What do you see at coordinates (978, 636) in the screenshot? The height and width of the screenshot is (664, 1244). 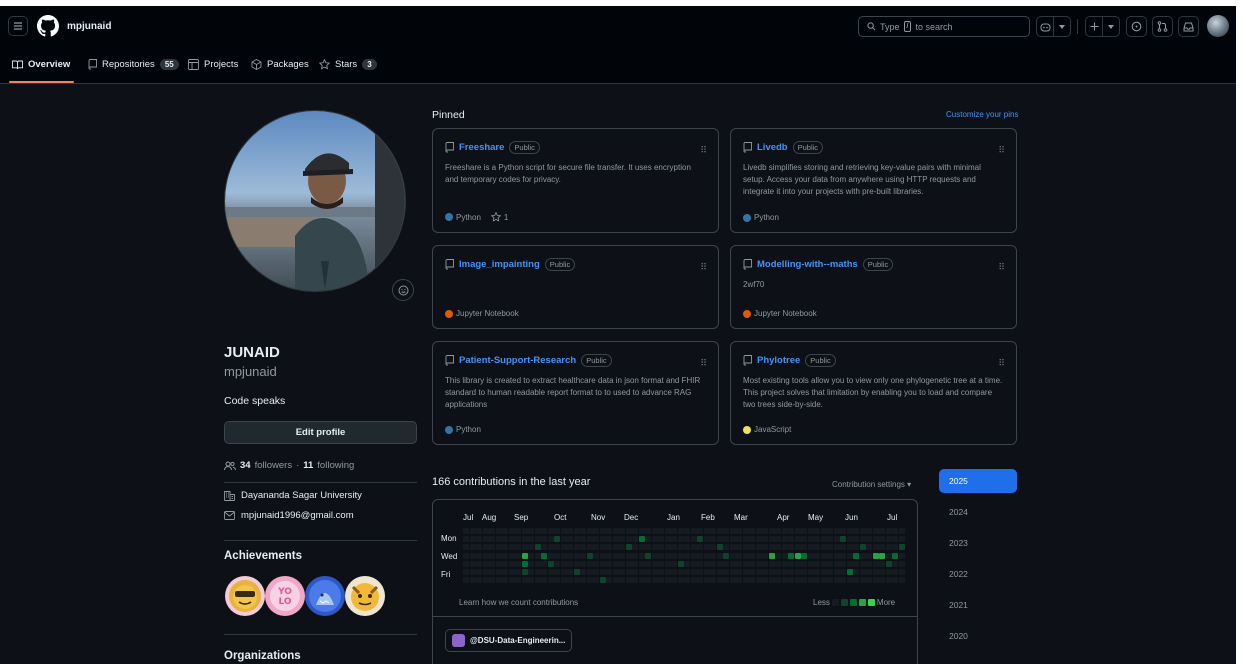 I see `year-link-2020: 2020` at bounding box center [978, 636].